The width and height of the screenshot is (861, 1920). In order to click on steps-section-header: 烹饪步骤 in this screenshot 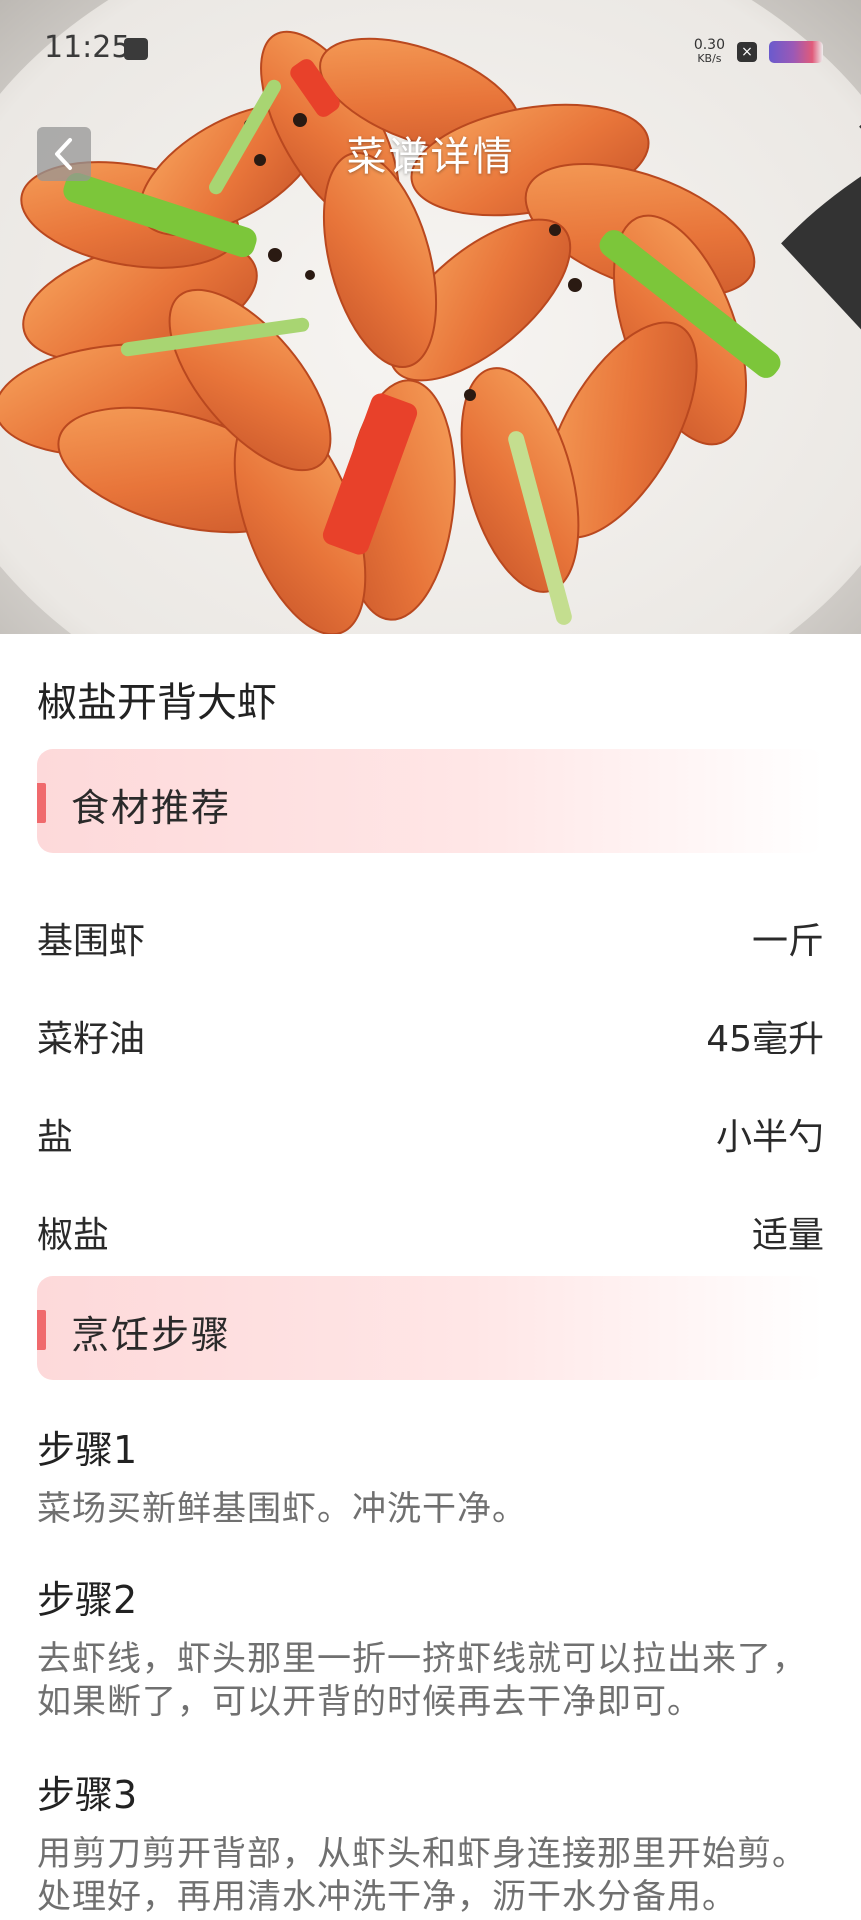, I will do `click(430, 1328)`.